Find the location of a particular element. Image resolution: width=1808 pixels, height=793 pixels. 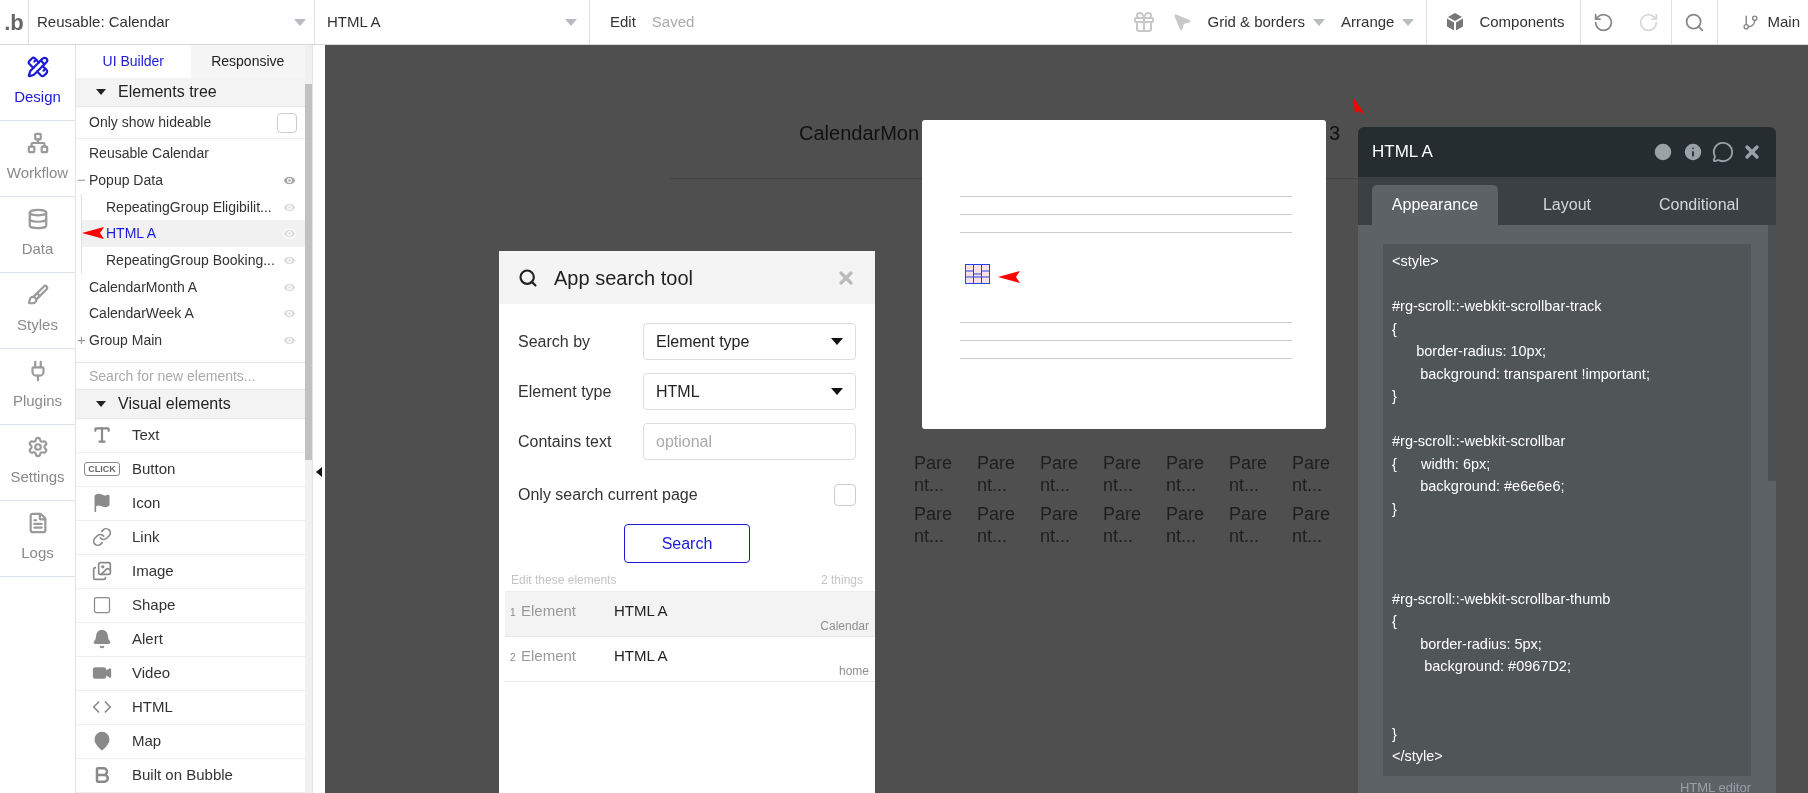

tree-row: CalendarWeek A is located at coordinates (190, 314).